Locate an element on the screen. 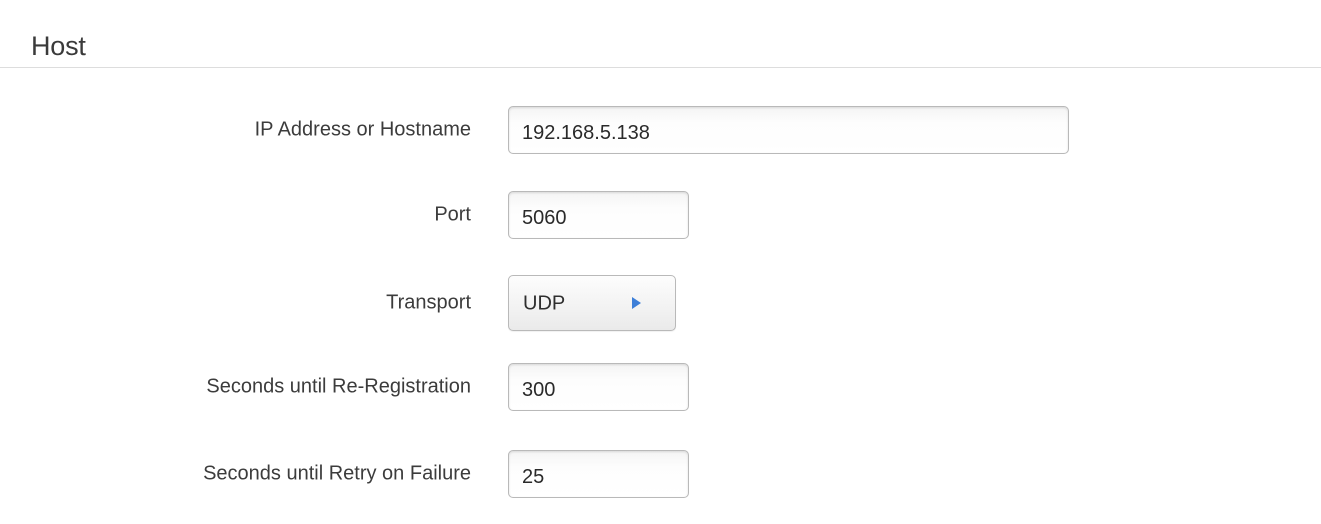 The height and width of the screenshot is (524, 1321). host-row: IP Address or Hostname is located at coordinates (660, 130).